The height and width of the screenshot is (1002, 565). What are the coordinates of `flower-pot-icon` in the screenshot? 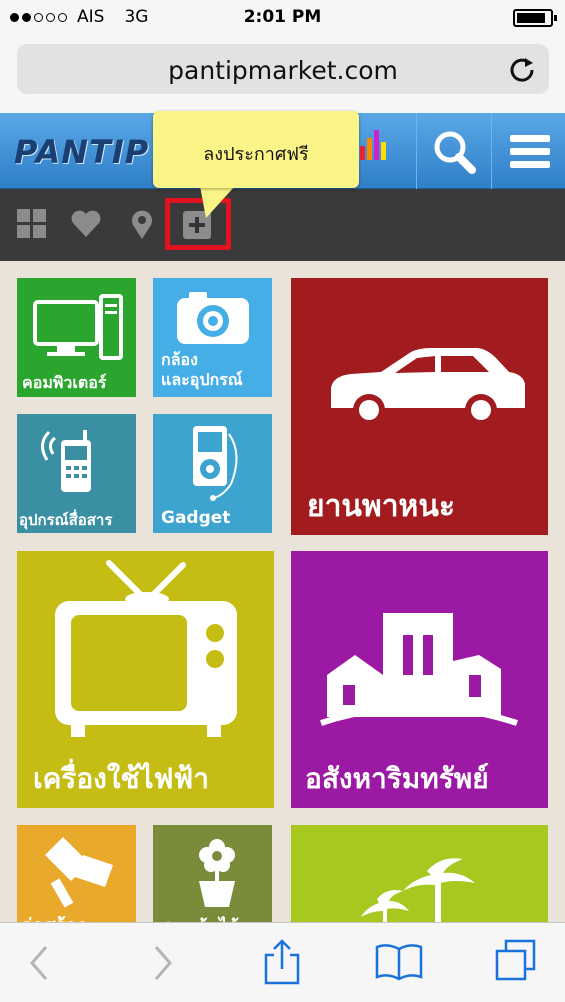 It's located at (217, 873).